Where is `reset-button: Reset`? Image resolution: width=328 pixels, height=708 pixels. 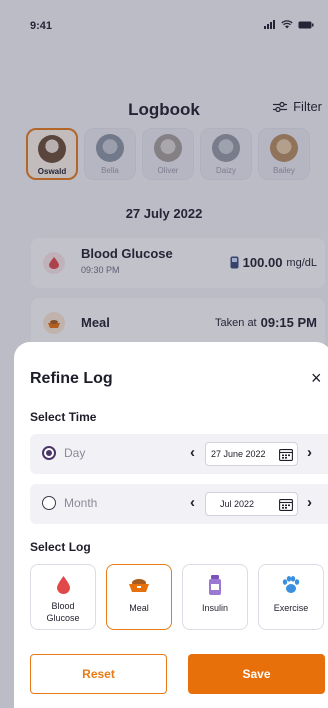 reset-button: Reset is located at coordinates (98, 674).